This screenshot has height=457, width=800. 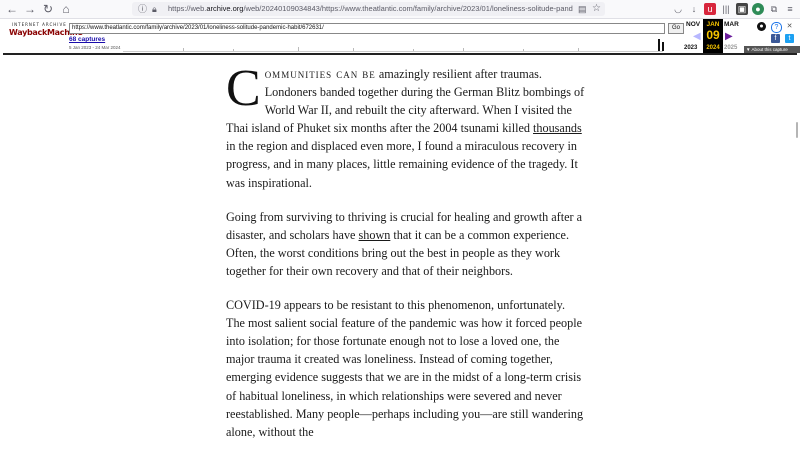 What do you see at coordinates (797, 130) in the screenshot?
I see `scrollbar-thumb` at bounding box center [797, 130].